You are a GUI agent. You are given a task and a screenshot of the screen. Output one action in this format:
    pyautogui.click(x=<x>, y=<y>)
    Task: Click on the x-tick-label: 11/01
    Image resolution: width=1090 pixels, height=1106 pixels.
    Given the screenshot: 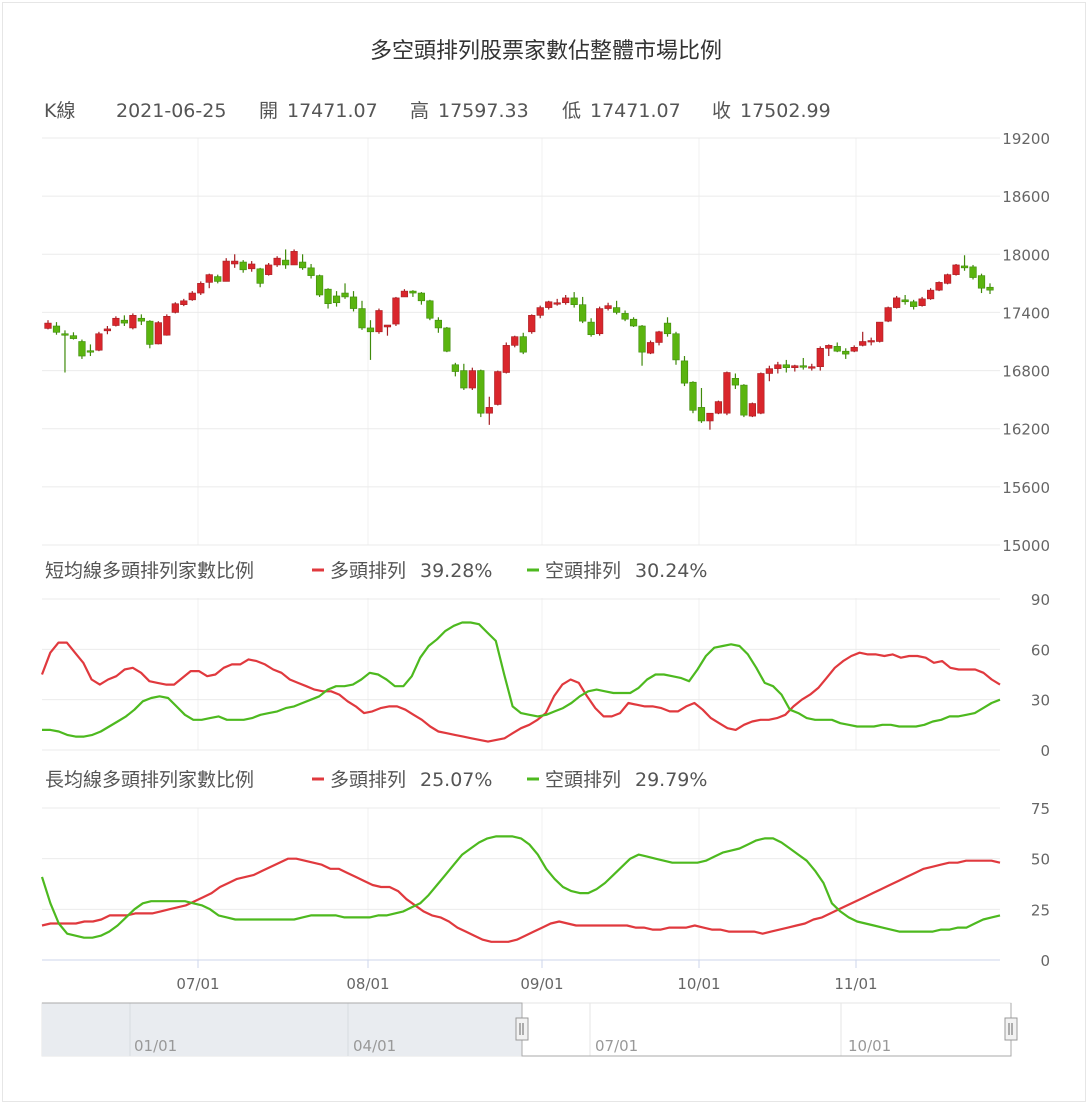 What is the action you would take?
    pyautogui.click(x=855, y=984)
    